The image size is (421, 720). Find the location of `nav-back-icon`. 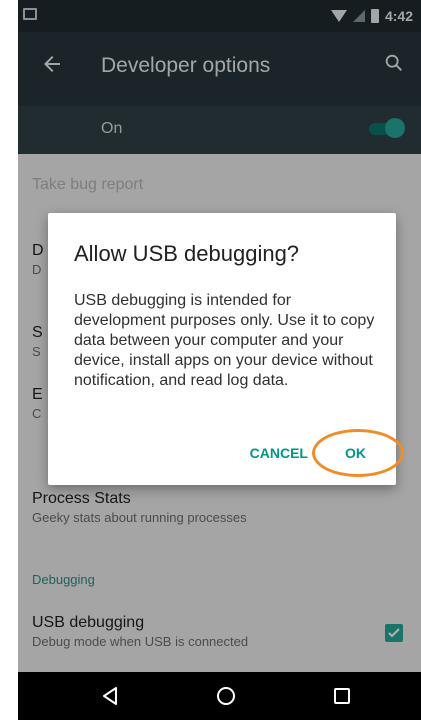

nav-back-icon is located at coordinates (110, 696).